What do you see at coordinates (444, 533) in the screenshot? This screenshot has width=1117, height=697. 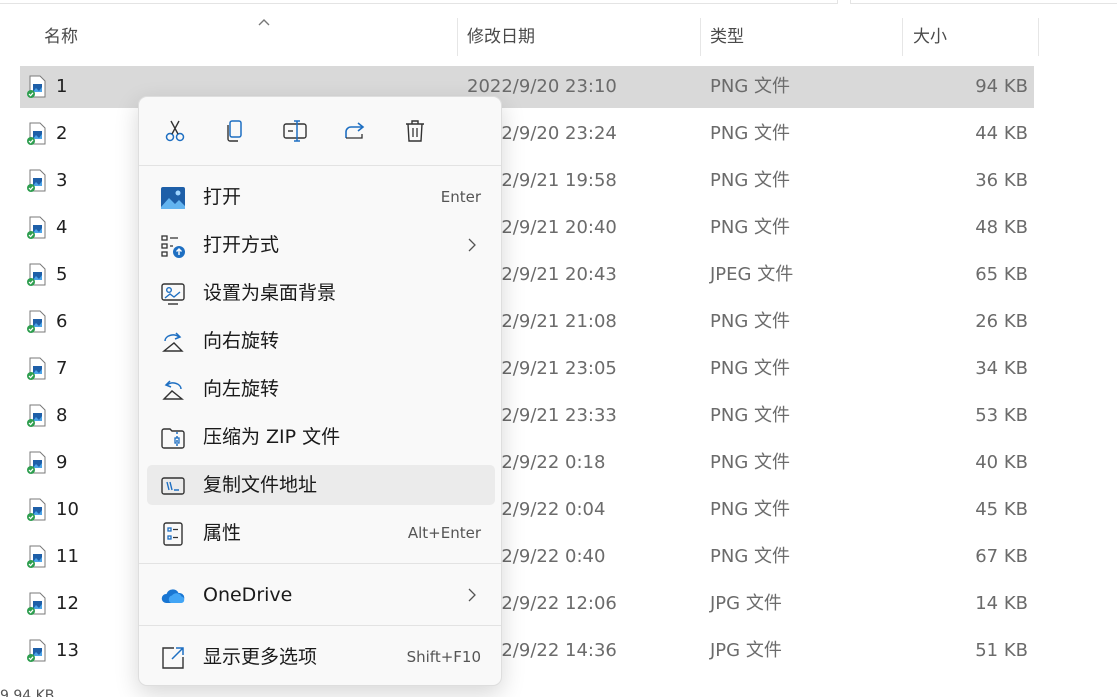 I see `menu-item-shortcut: Alt+Enter` at bounding box center [444, 533].